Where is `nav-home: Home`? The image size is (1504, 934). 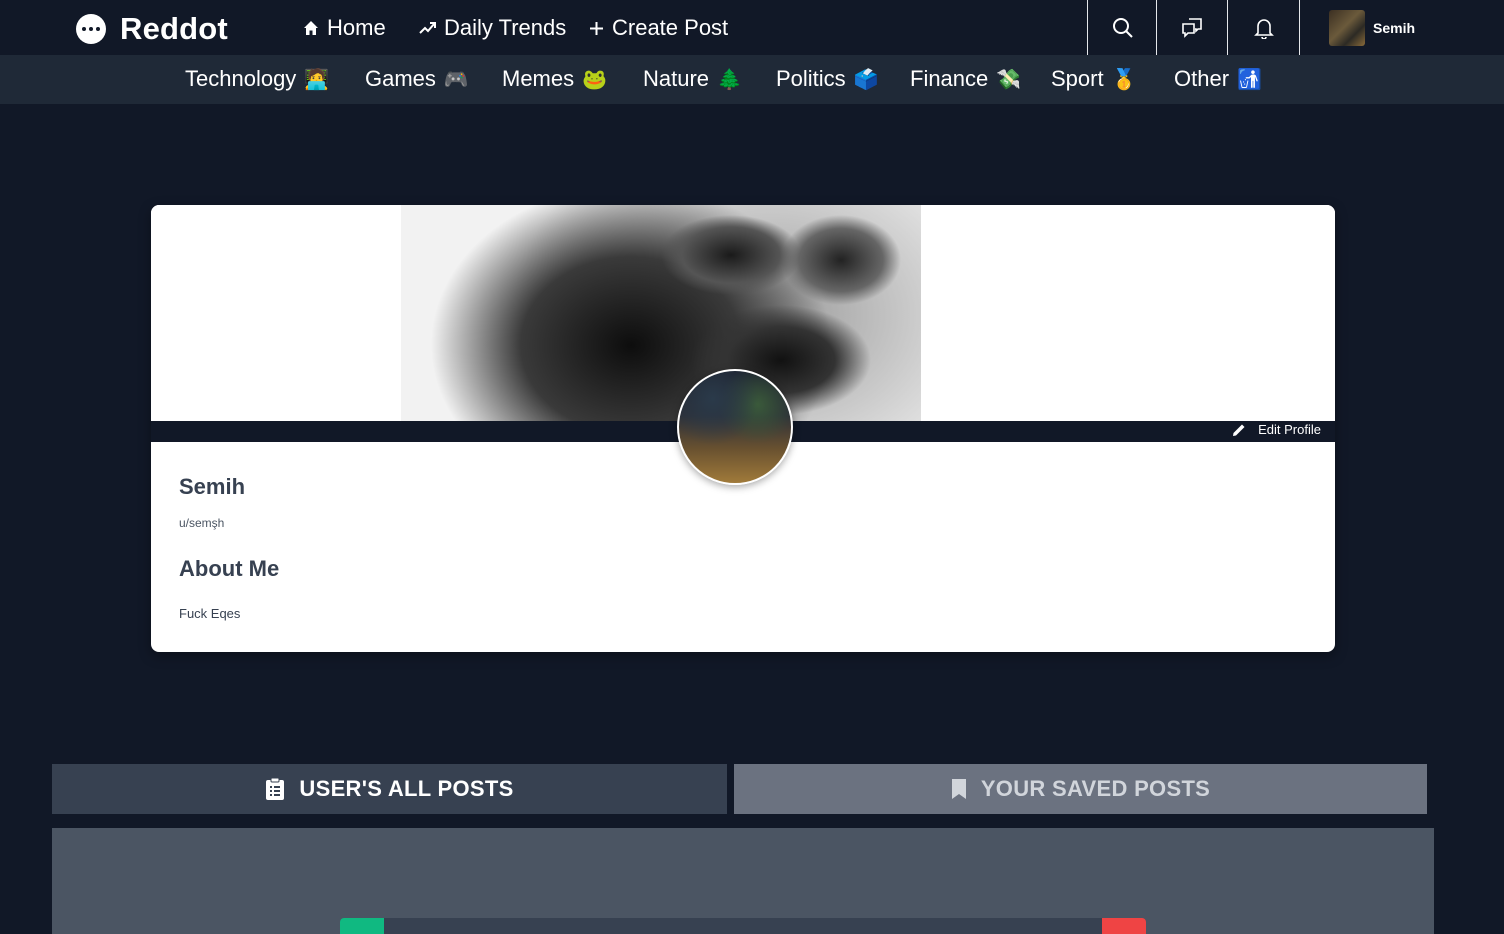 nav-home: Home is located at coordinates (344, 28).